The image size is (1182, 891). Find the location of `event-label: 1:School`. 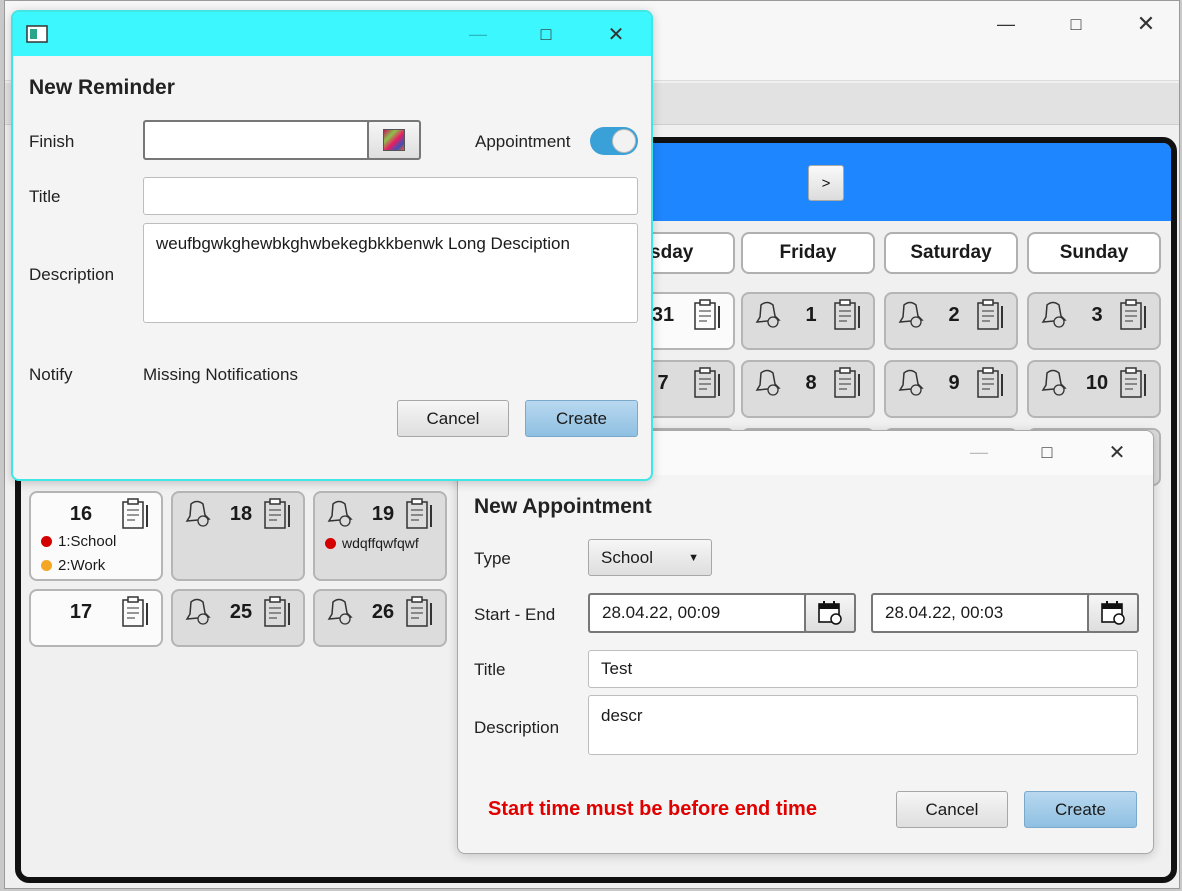

event-label: 1:School is located at coordinates (87, 541).